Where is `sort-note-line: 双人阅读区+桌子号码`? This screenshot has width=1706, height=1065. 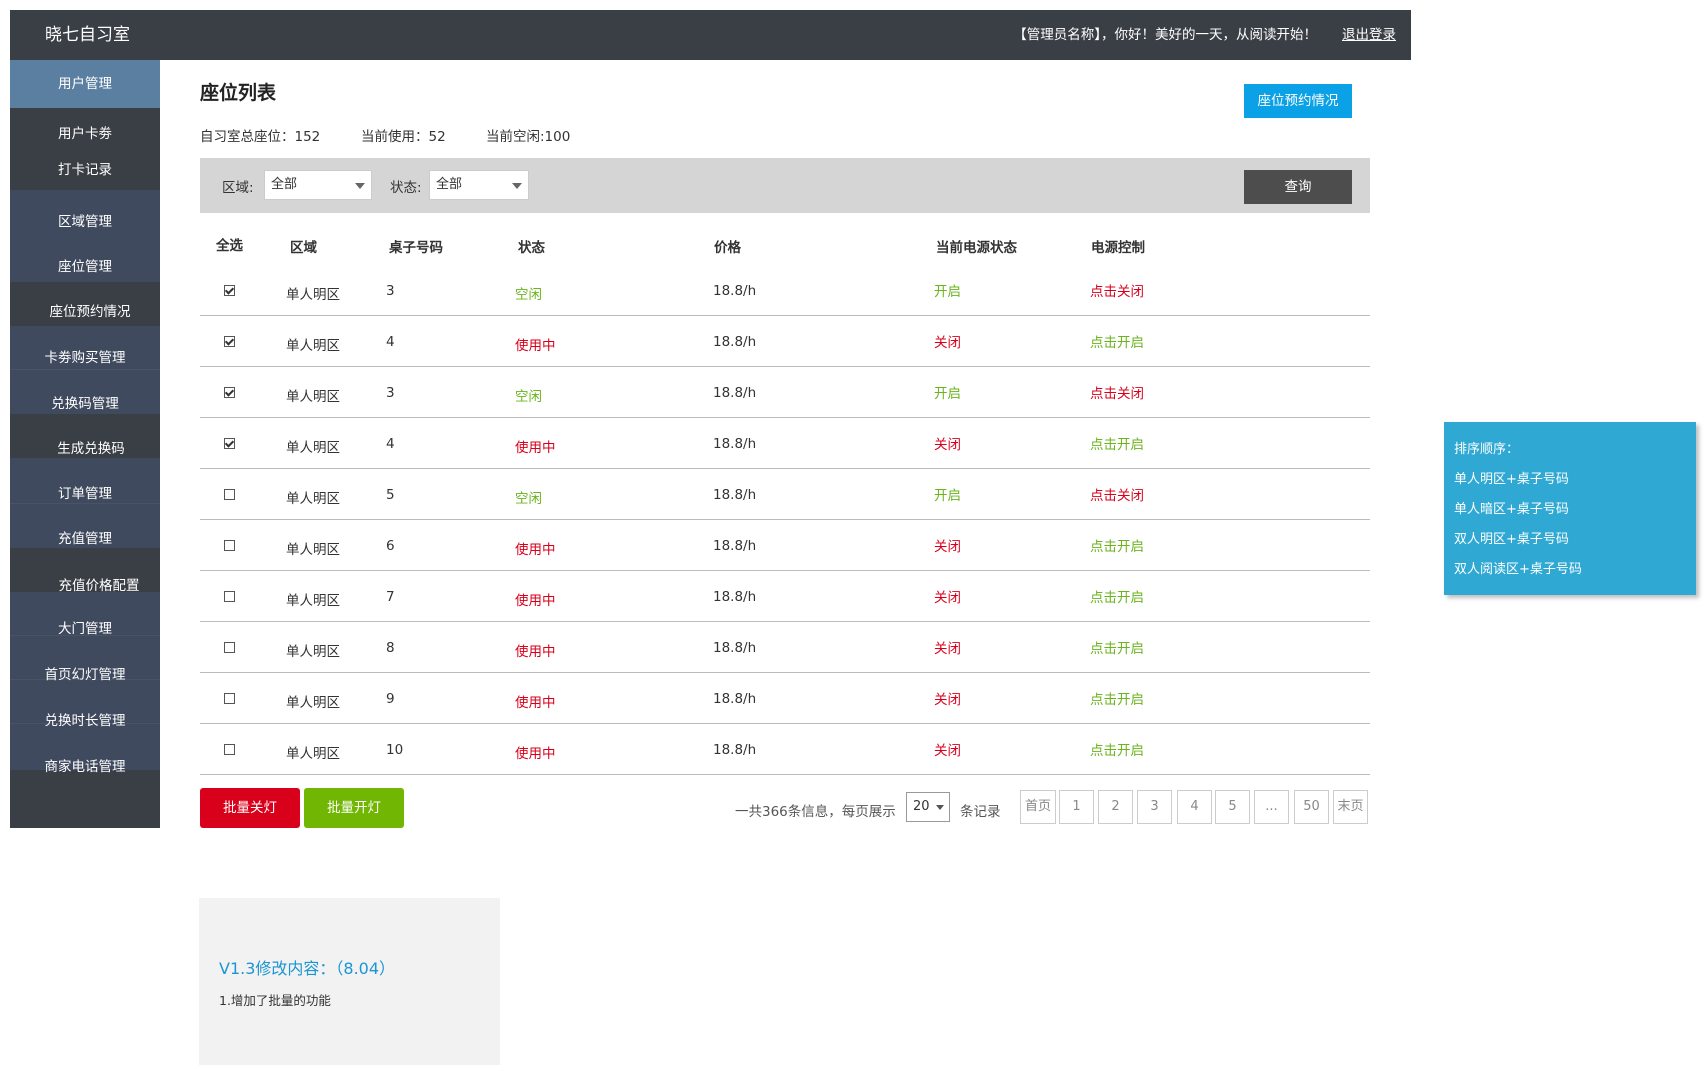 sort-note-line: 双人阅读区+桌子号码 is located at coordinates (1518, 569).